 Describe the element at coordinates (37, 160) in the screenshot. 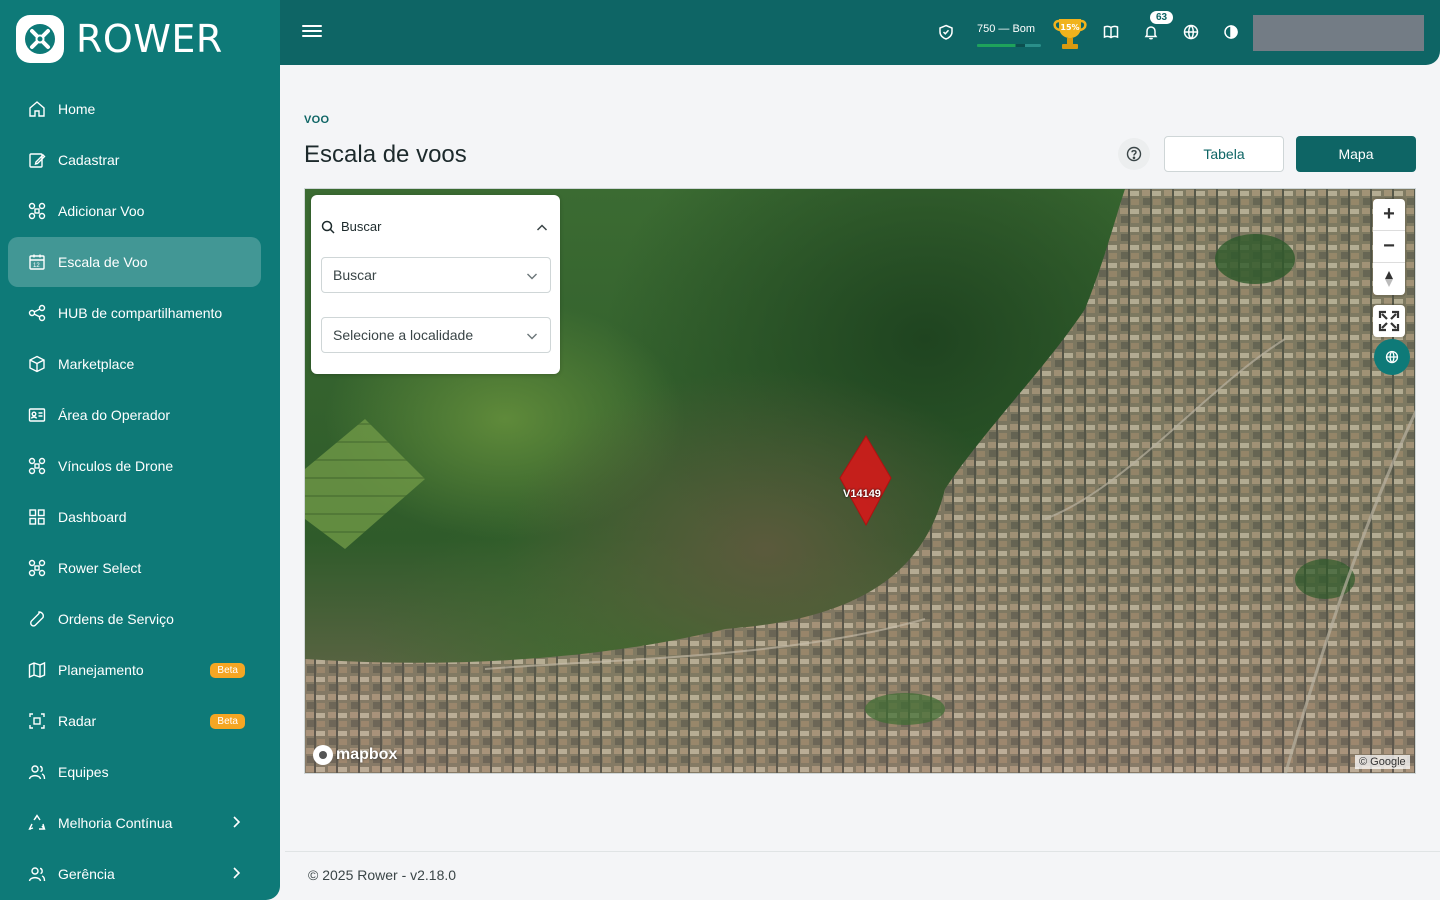

I see `edit-icon` at that location.